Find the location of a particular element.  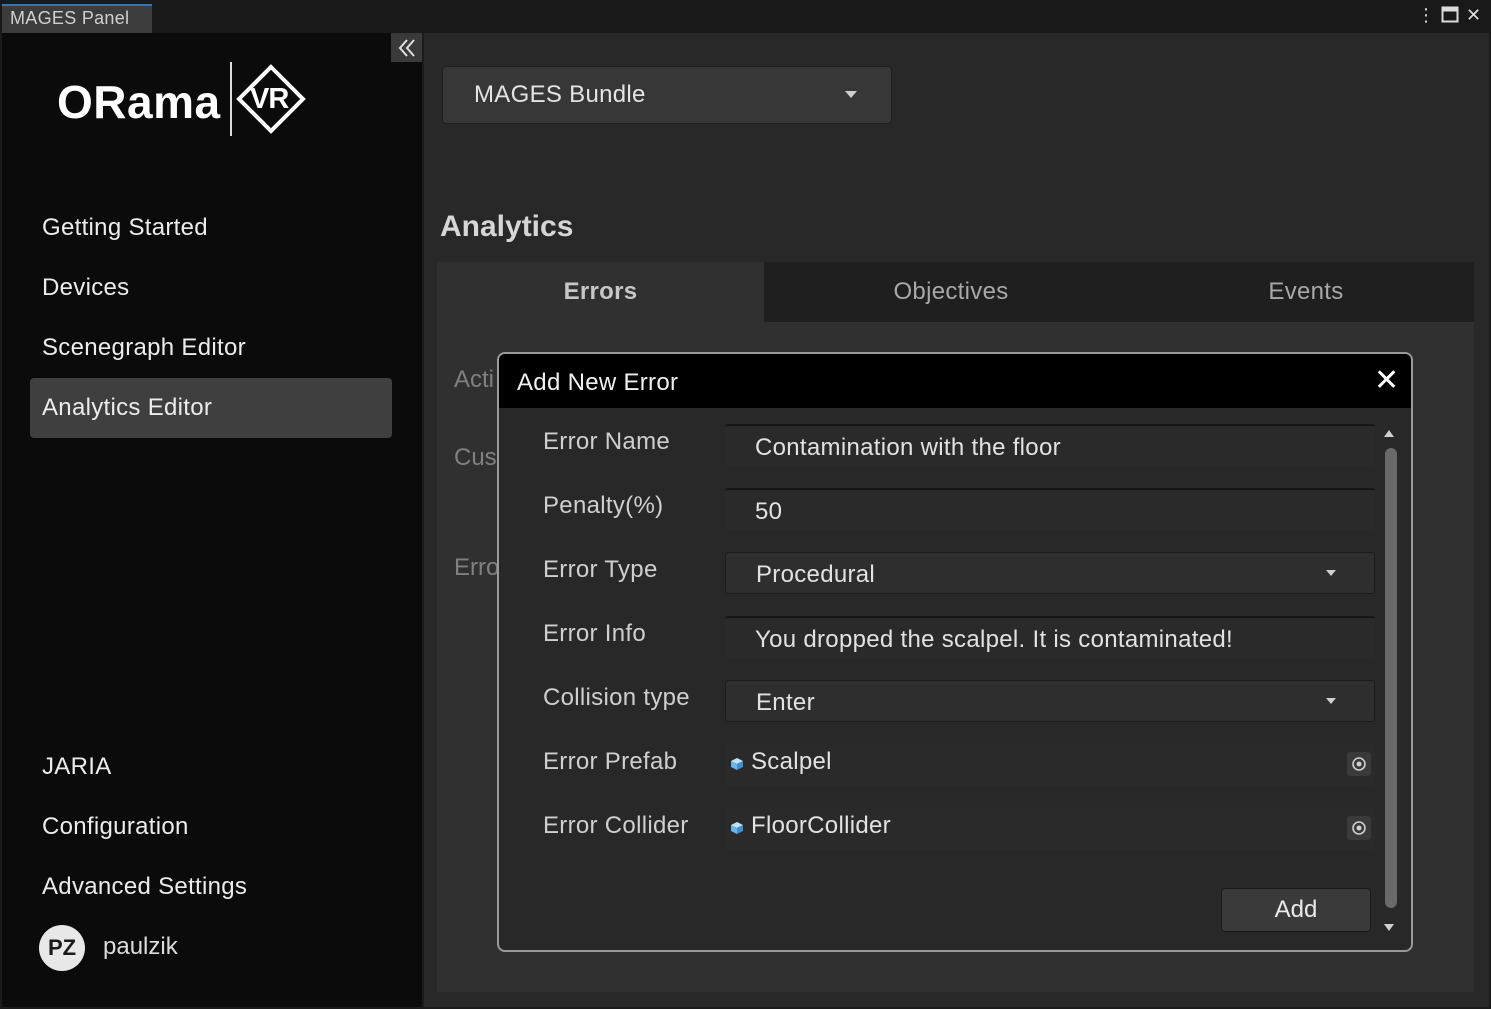

collision-type-dropdown: Enter is located at coordinates (1050, 701).